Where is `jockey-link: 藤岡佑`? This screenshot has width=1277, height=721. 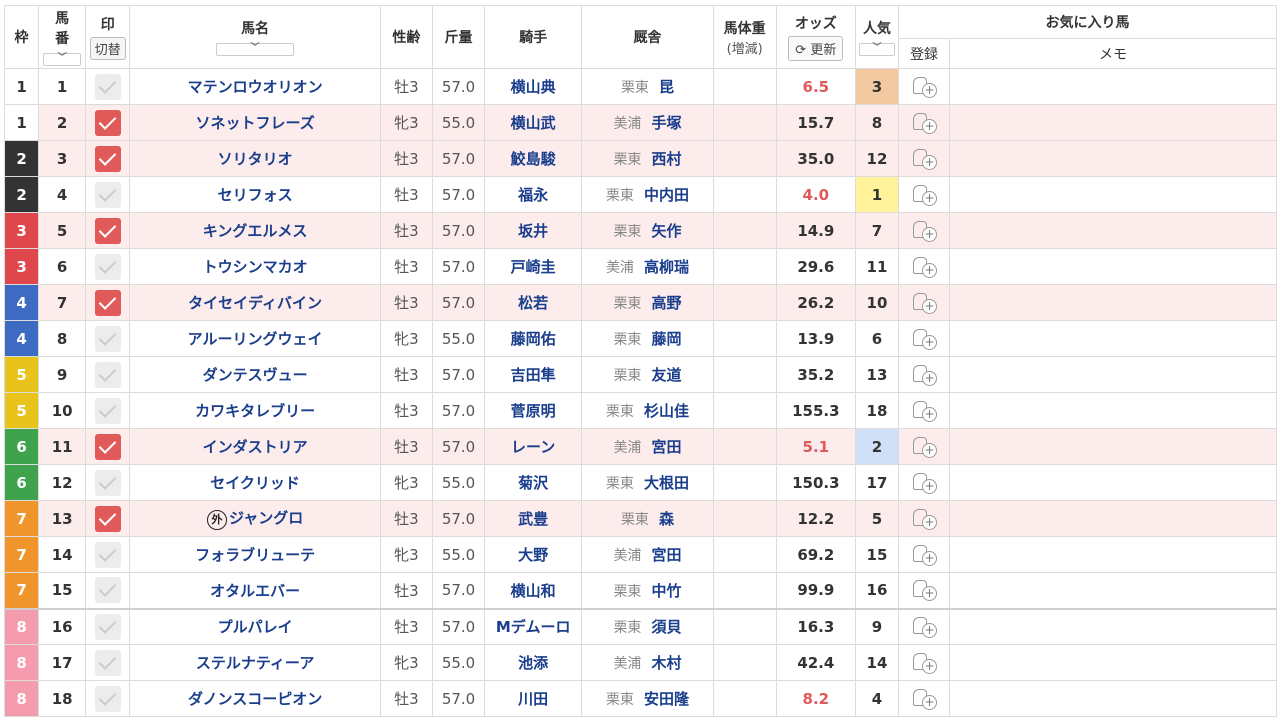 jockey-link: 藤岡佑 is located at coordinates (533, 339).